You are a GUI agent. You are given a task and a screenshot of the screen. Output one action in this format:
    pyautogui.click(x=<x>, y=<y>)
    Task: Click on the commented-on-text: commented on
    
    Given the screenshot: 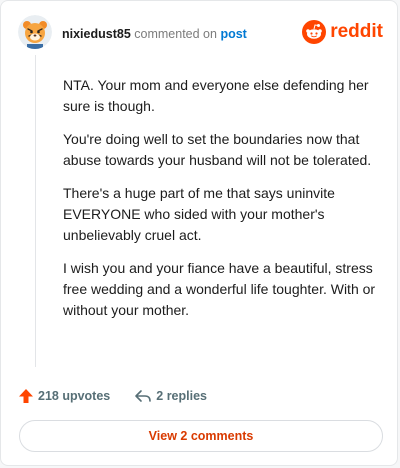 What is the action you would take?
    pyautogui.click(x=175, y=34)
    